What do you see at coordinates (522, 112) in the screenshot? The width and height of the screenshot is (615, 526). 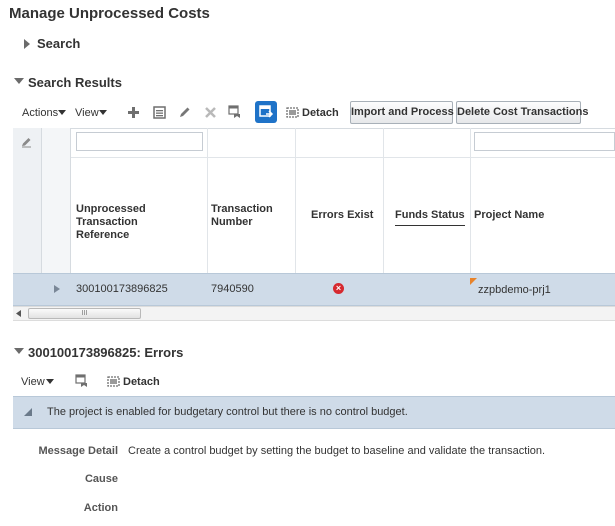 I see `delete-cost-transactions-button: Delete Cost Transactions` at bounding box center [522, 112].